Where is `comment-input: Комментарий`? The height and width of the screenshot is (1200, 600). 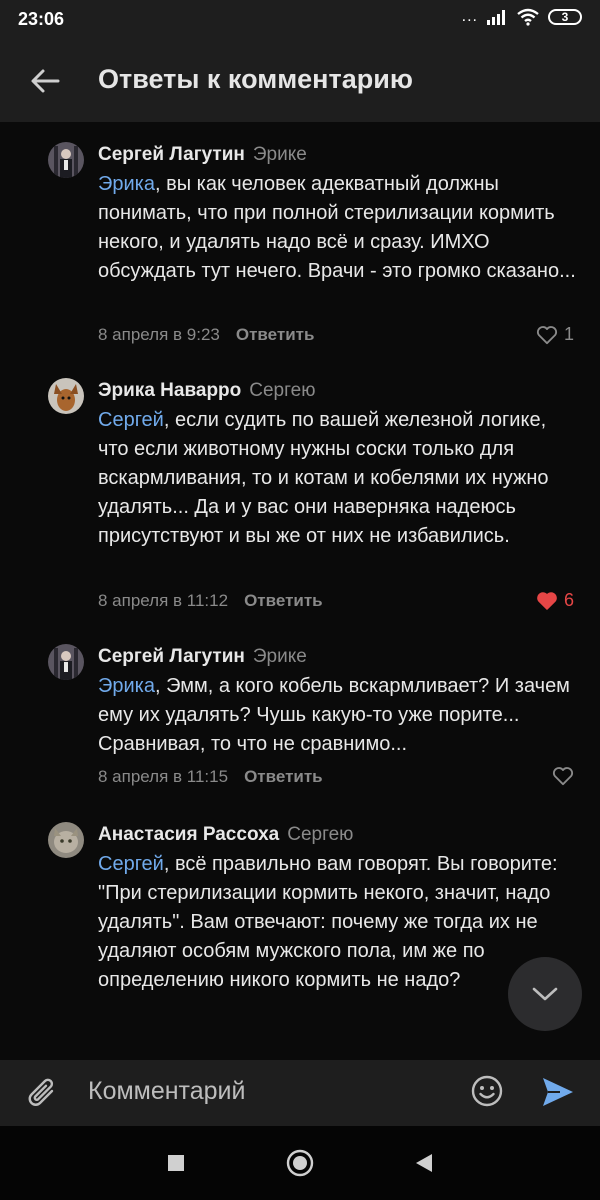
comment-input: Комментарий is located at coordinates (166, 1091).